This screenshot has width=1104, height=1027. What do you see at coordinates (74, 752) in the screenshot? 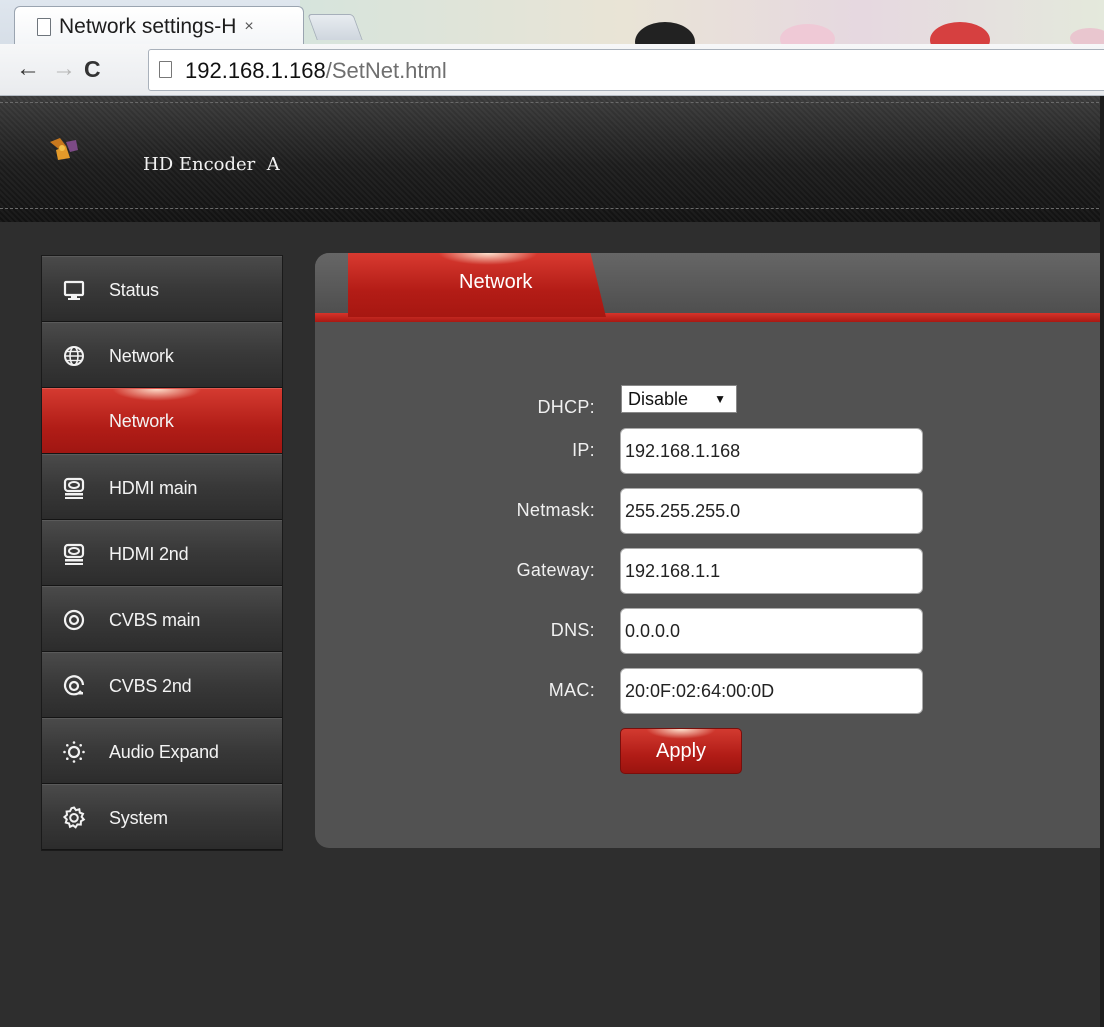
I see `sun-icon` at bounding box center [74, 752].